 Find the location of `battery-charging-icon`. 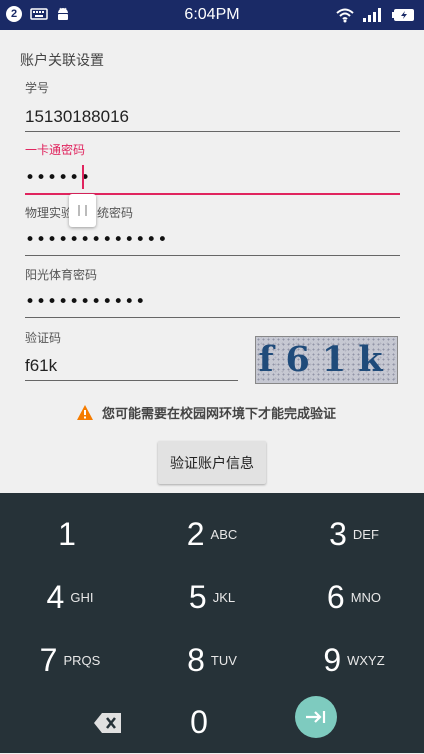

battery-charging-icon is located at coordinates (403, 15).